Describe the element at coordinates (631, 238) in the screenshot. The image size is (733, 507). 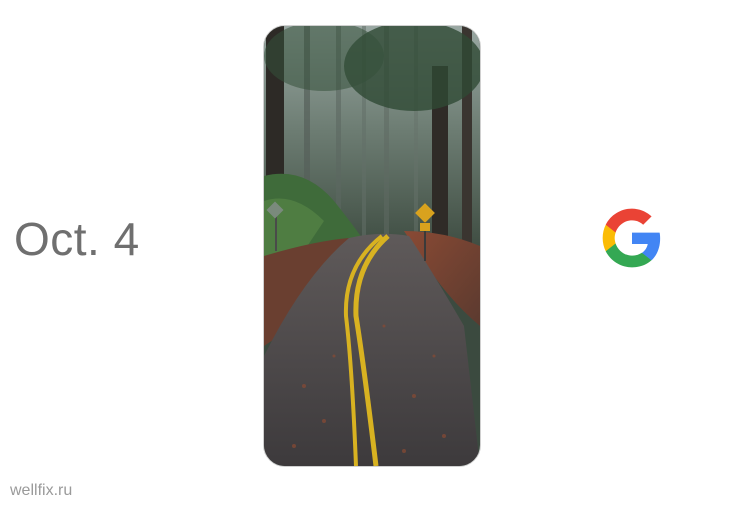
I see `google-g-logo` at that location.